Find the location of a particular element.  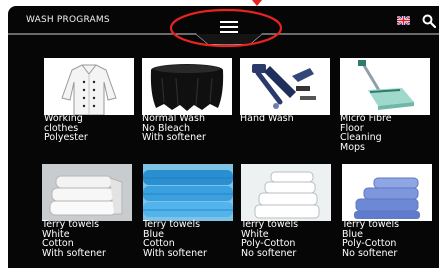

search-icon is located at coordinates (429, 21).